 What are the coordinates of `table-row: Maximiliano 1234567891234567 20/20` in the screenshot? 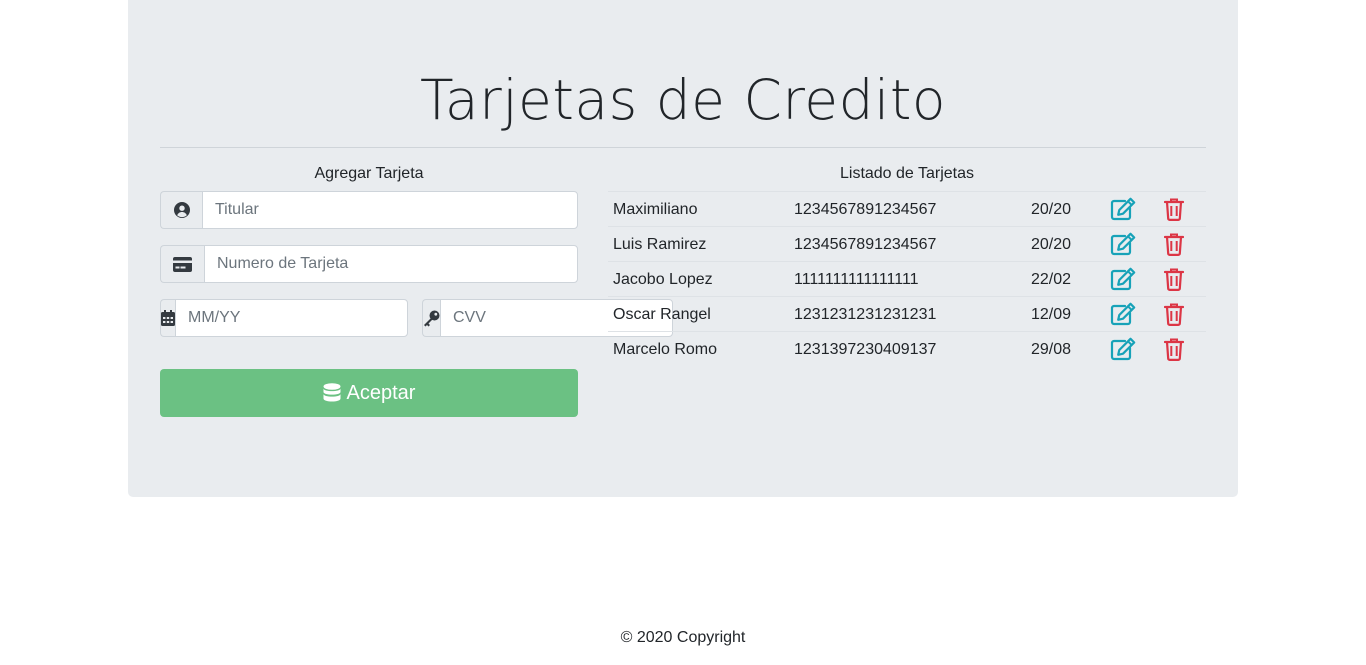 It's located at (907, 208).